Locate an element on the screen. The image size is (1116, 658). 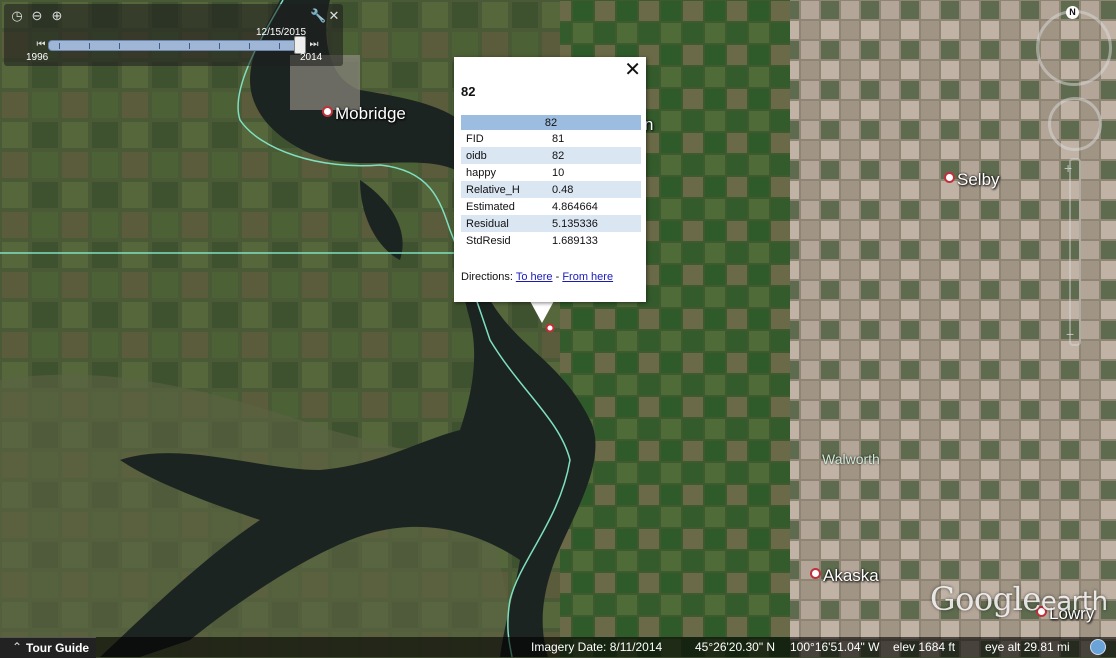
field-value: 10 is located at coordinates (558, 172).